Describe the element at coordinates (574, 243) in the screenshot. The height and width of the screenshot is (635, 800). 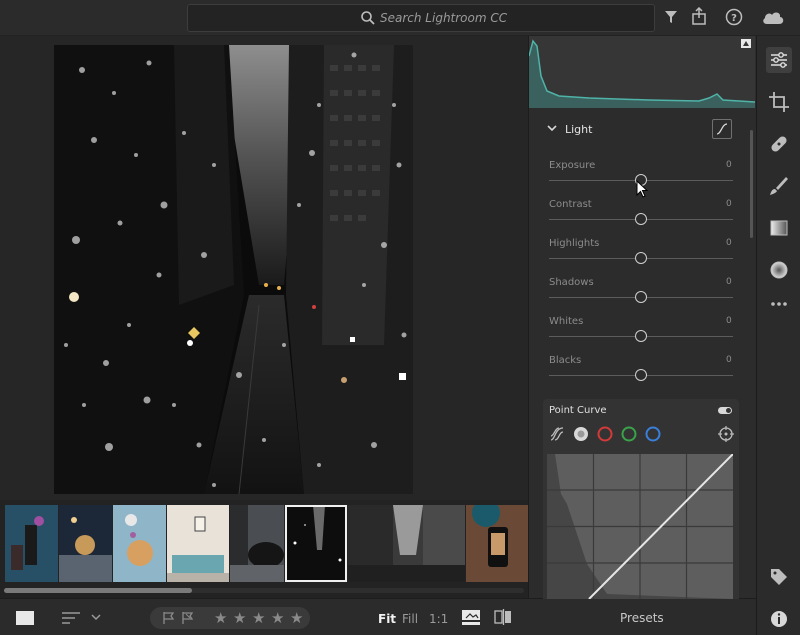
I see `highlights-label: Highlights` at that location.